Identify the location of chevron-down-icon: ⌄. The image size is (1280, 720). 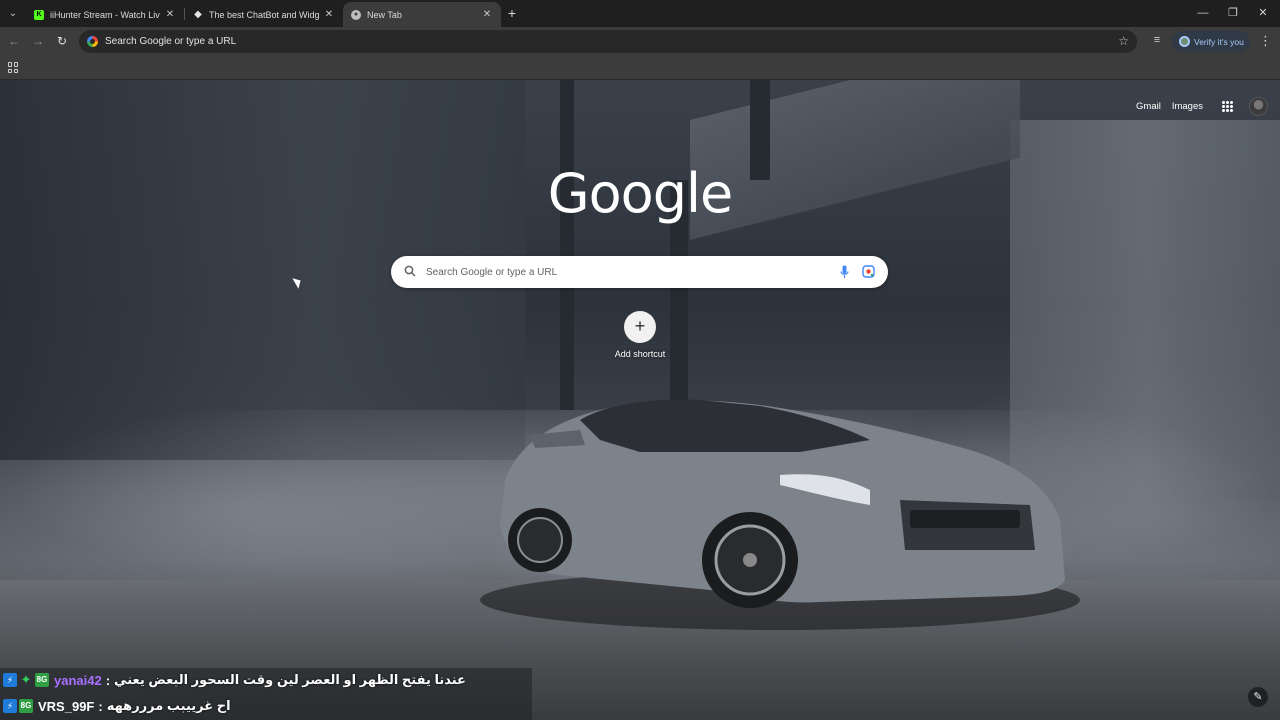
(13, 13).